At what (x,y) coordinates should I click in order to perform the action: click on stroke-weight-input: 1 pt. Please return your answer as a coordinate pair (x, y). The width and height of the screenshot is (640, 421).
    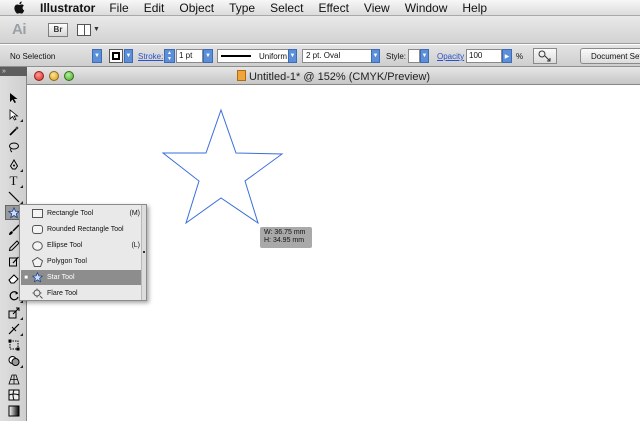
    Looking at the image, I should click on (189, 56).